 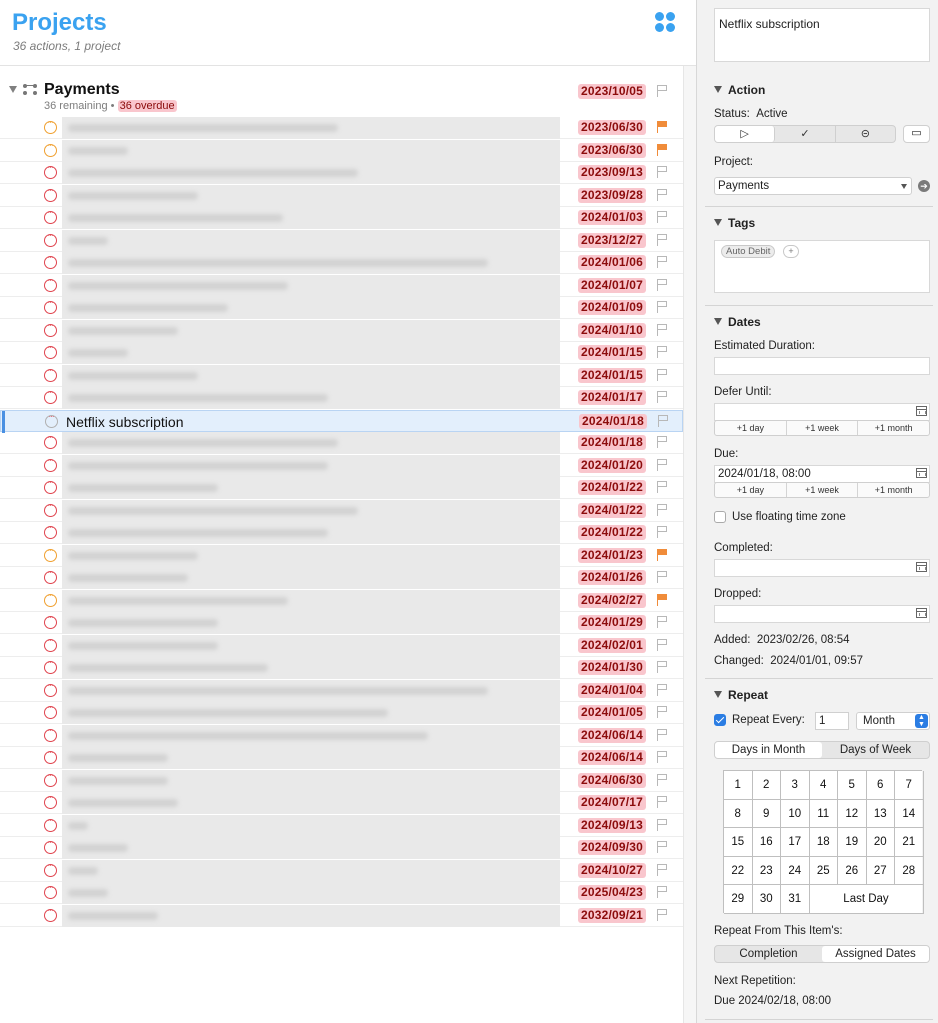 What do you see at coordinates (813, 186) in the screenshot?
I see `project-popup: Payments` at bounding box center [813, 186].